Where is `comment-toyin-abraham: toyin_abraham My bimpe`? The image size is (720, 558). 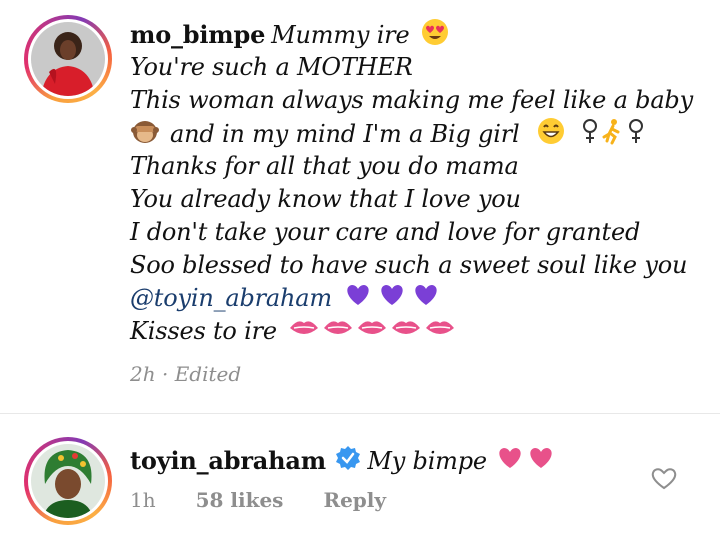 comment-toyin-abraham: toyin_abraham My bimpe is located at coordinates (390, 460).